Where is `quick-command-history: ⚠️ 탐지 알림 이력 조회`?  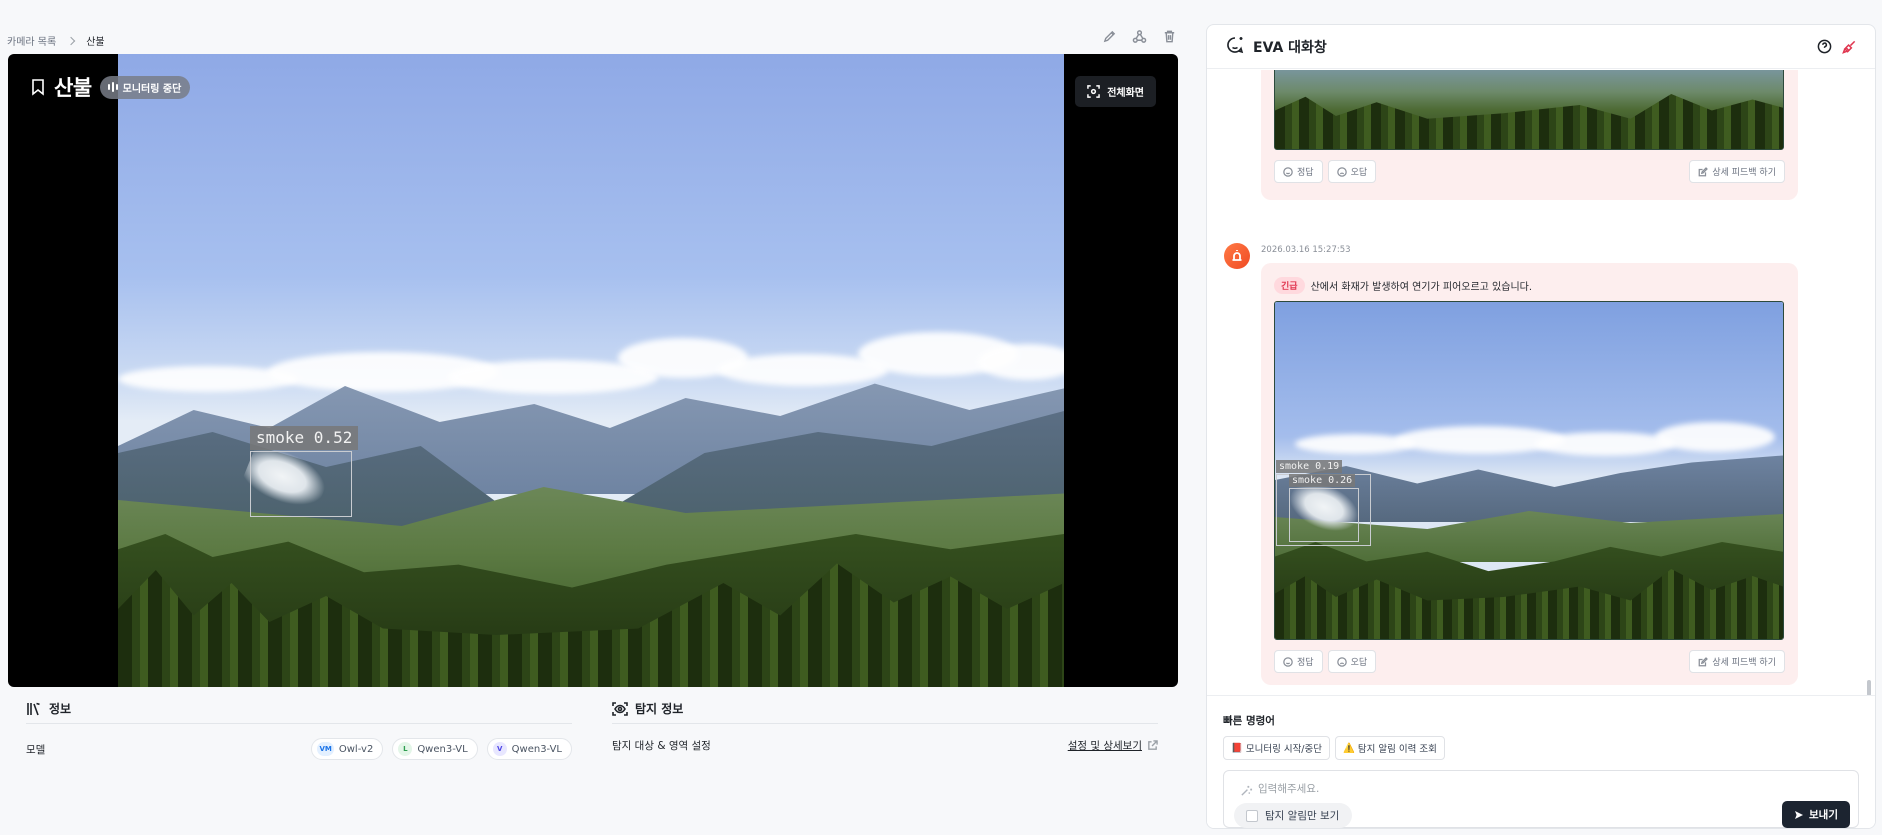 quick-command-history: ⚠️ 탐지 알림 이력 조회 is located at coordinates (1389, 748).